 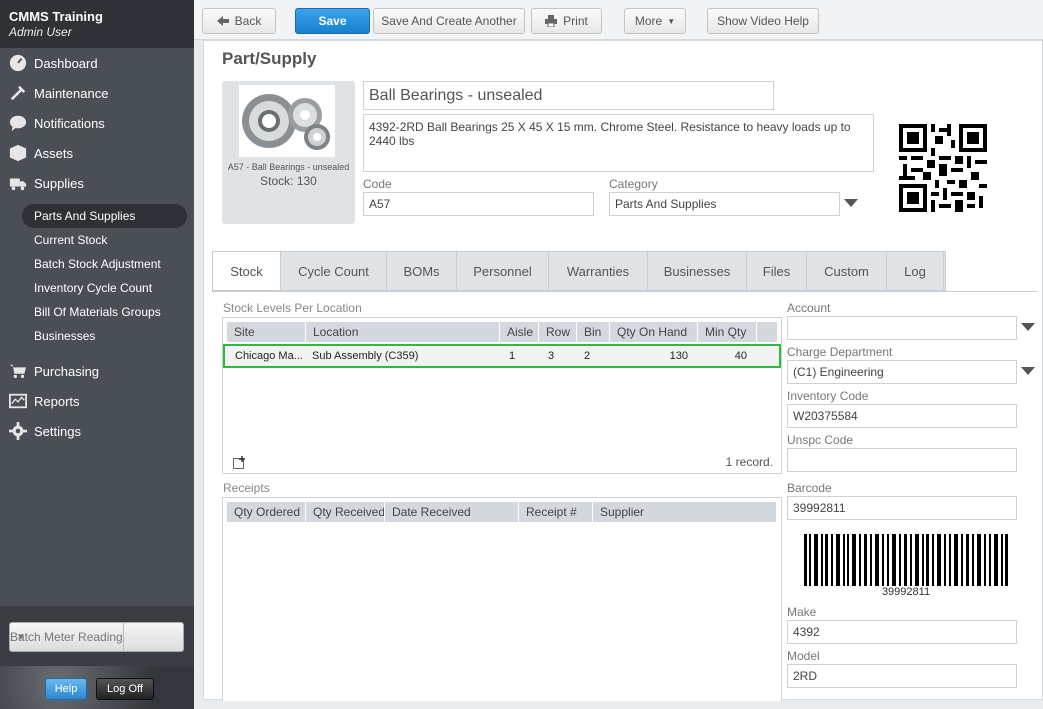 I want to click on nav-notifications: Notifications, so click(x=97, y=123).